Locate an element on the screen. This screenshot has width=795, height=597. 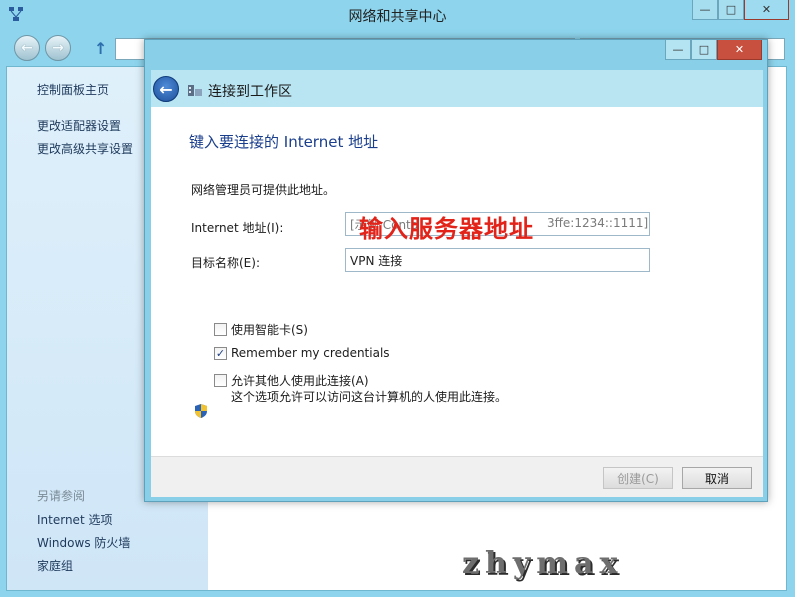
internet-address-value-right: 3ffe:1234::1111] is located at coordinates (598, 223).